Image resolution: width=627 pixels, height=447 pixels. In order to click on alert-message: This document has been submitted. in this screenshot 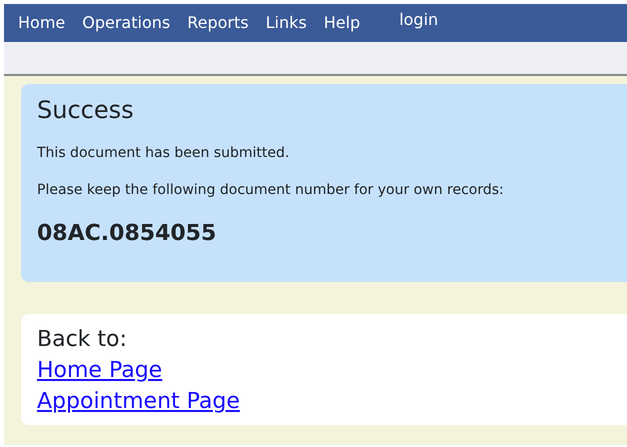, I will do `click(163, 153)`.